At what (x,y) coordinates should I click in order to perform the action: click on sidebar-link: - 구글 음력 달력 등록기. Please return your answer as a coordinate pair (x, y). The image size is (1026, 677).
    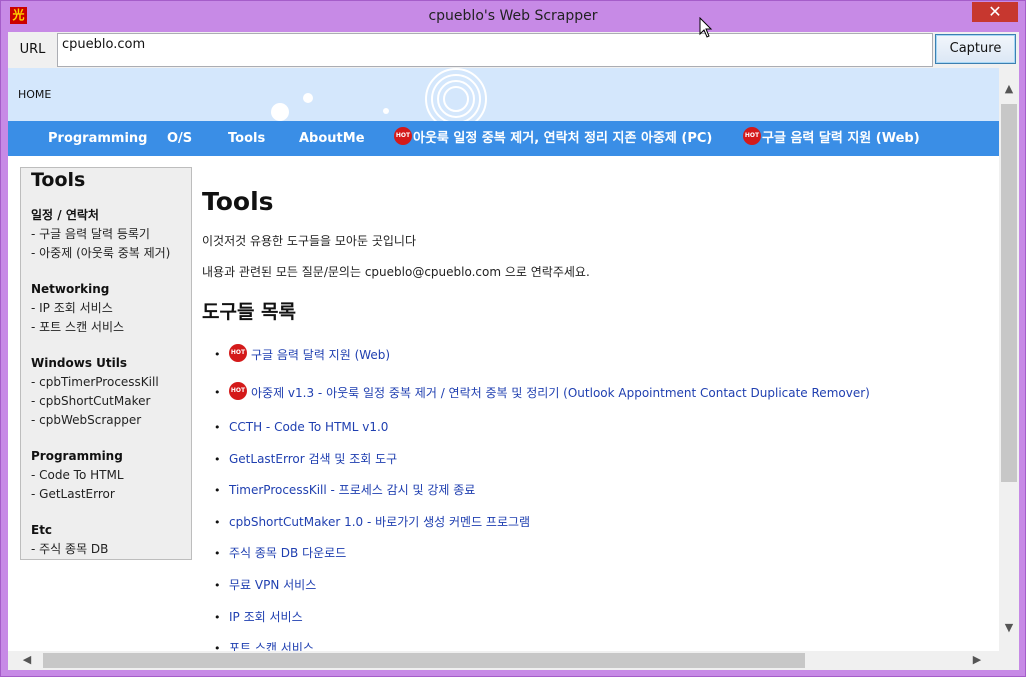
    Looking at the image, I should click on (106, 234).